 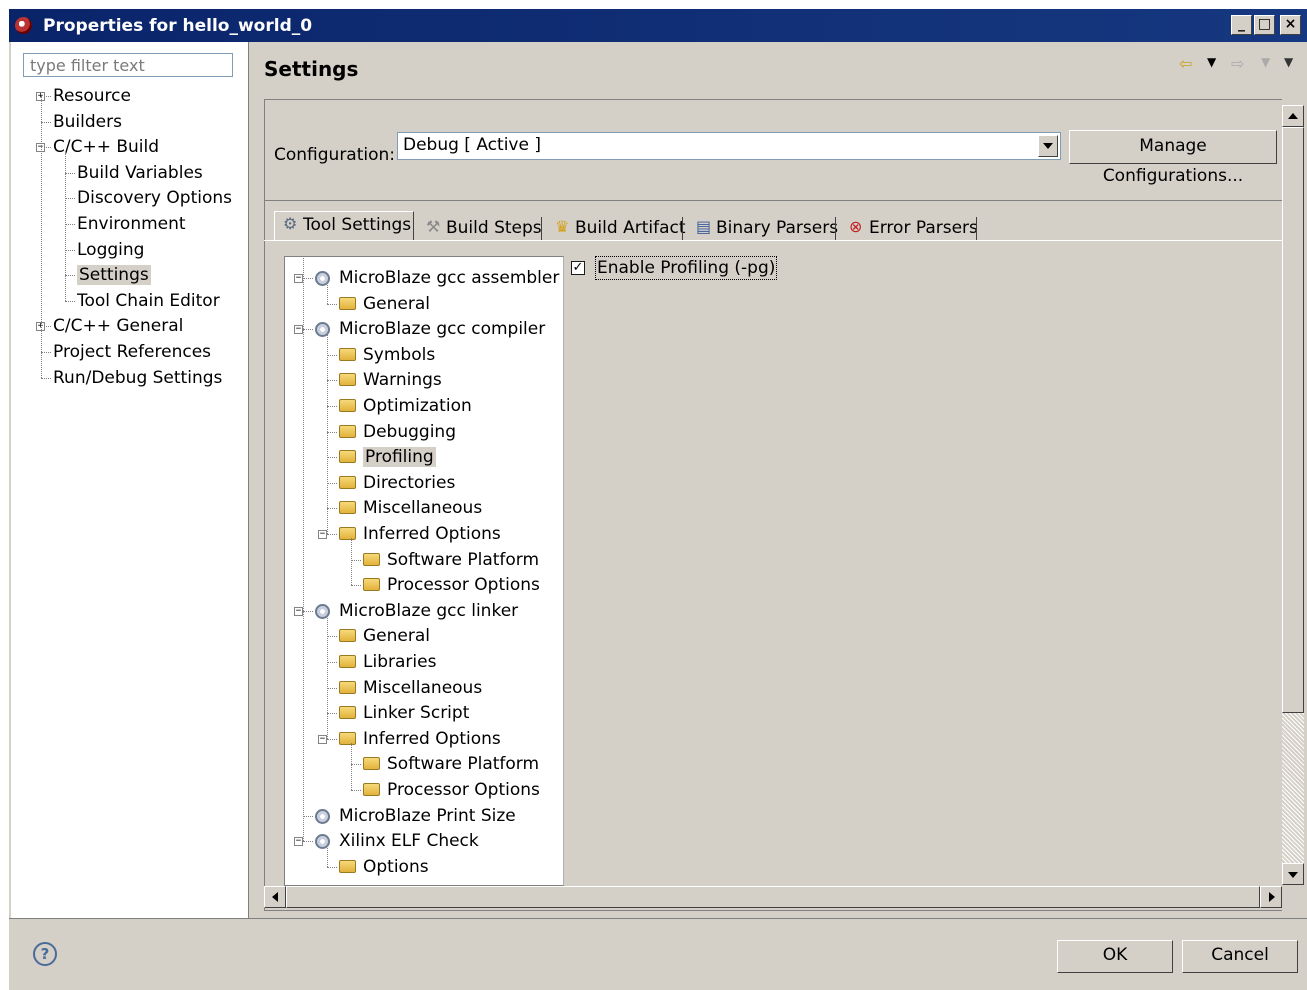 I want to click on tab-label: Tool Settings, so click(x=357, y=225).